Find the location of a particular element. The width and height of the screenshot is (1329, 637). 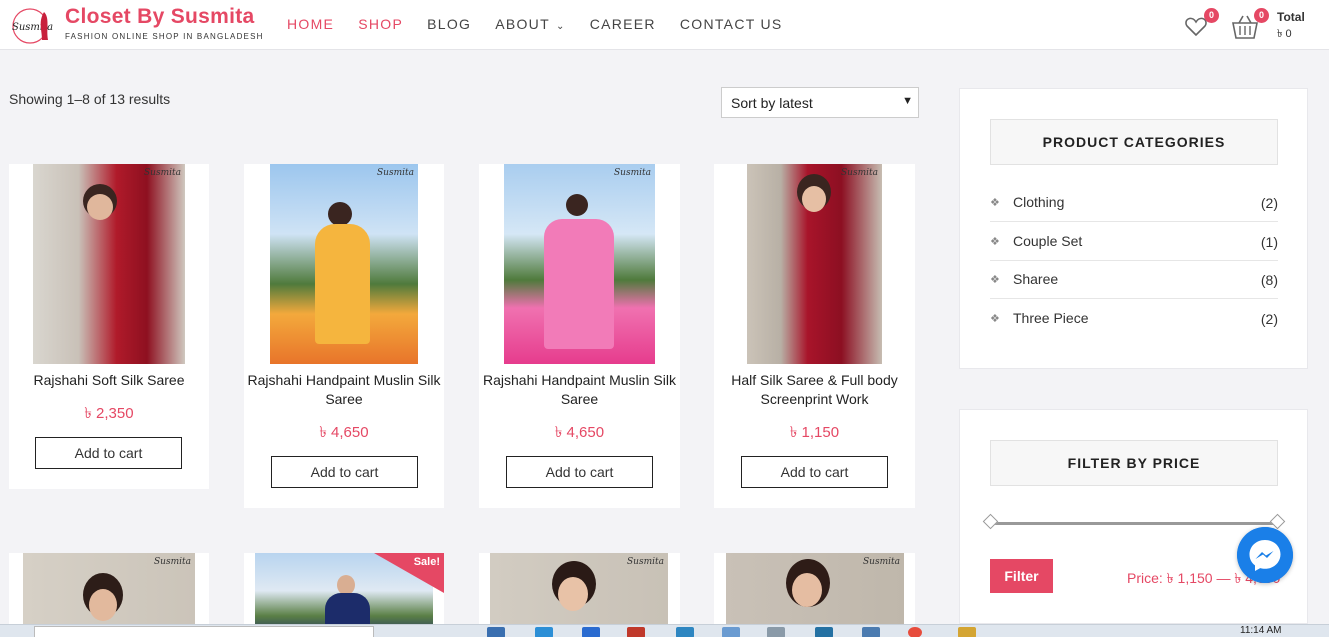

brand-logo-icon: Susmita is located at coordinates (33, 26).